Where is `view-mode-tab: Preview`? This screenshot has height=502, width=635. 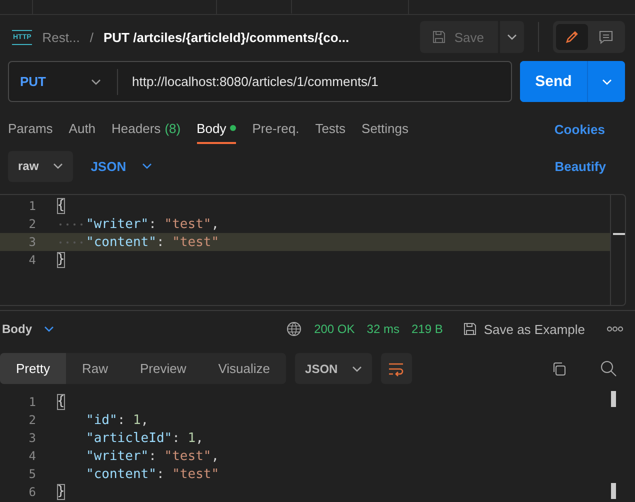
view-mode-tab: Preview is located at coordinates (163, 368).